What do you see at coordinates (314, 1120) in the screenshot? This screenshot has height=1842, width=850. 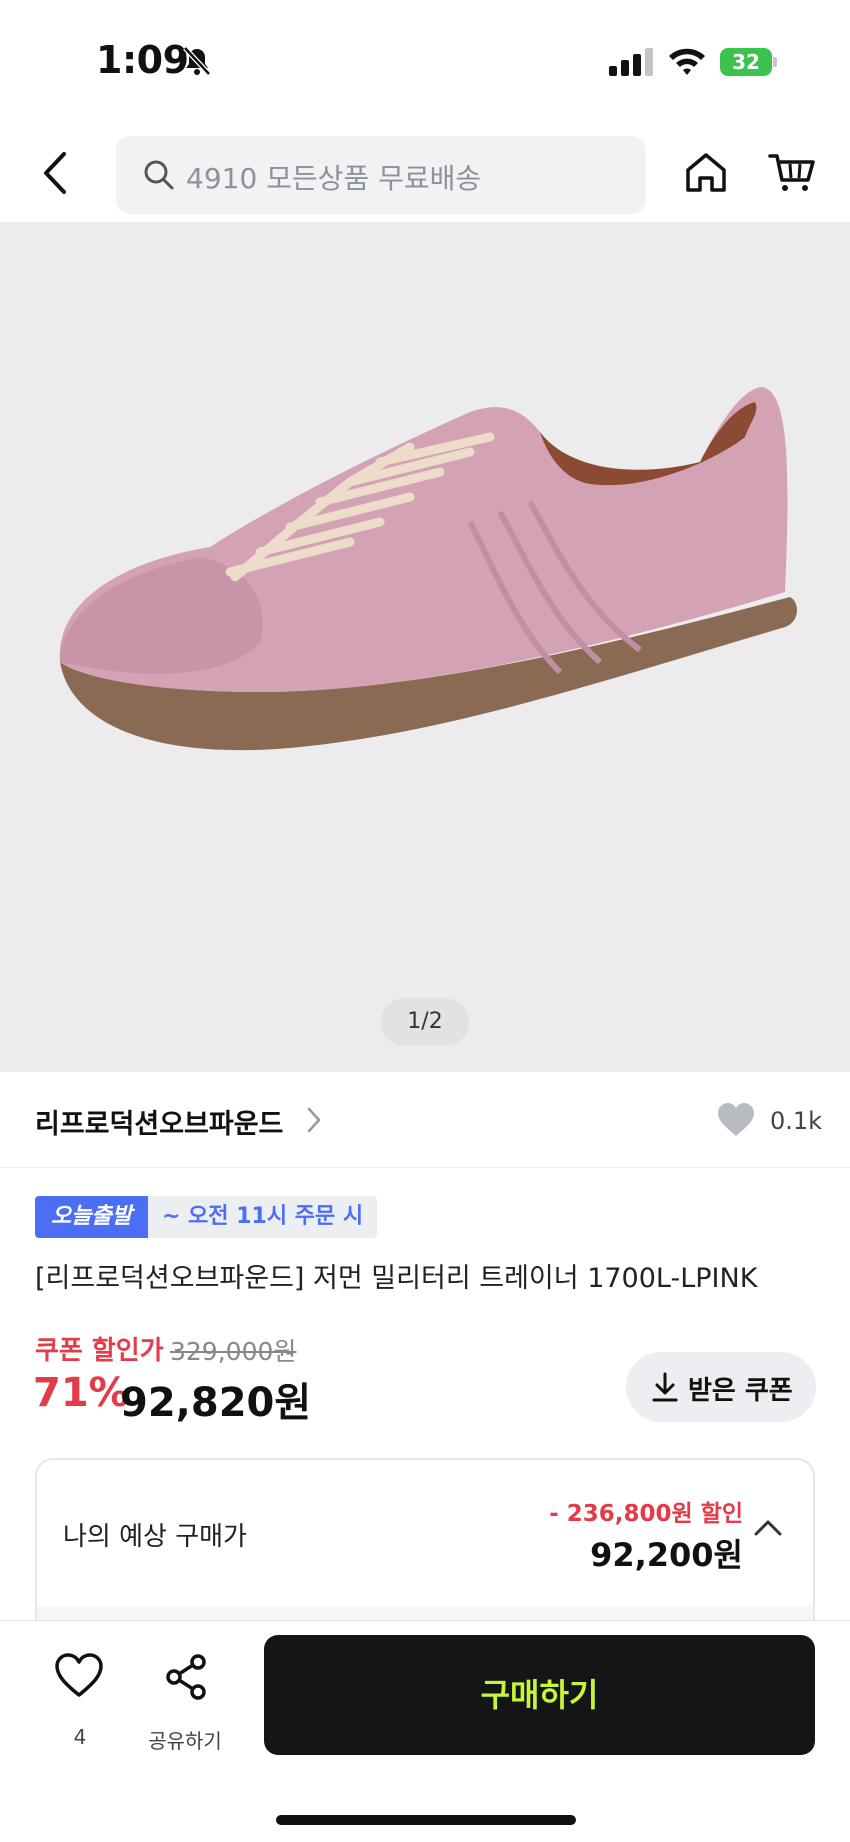 I see `chevron-right-icon` at bounding box center [314, 1120].